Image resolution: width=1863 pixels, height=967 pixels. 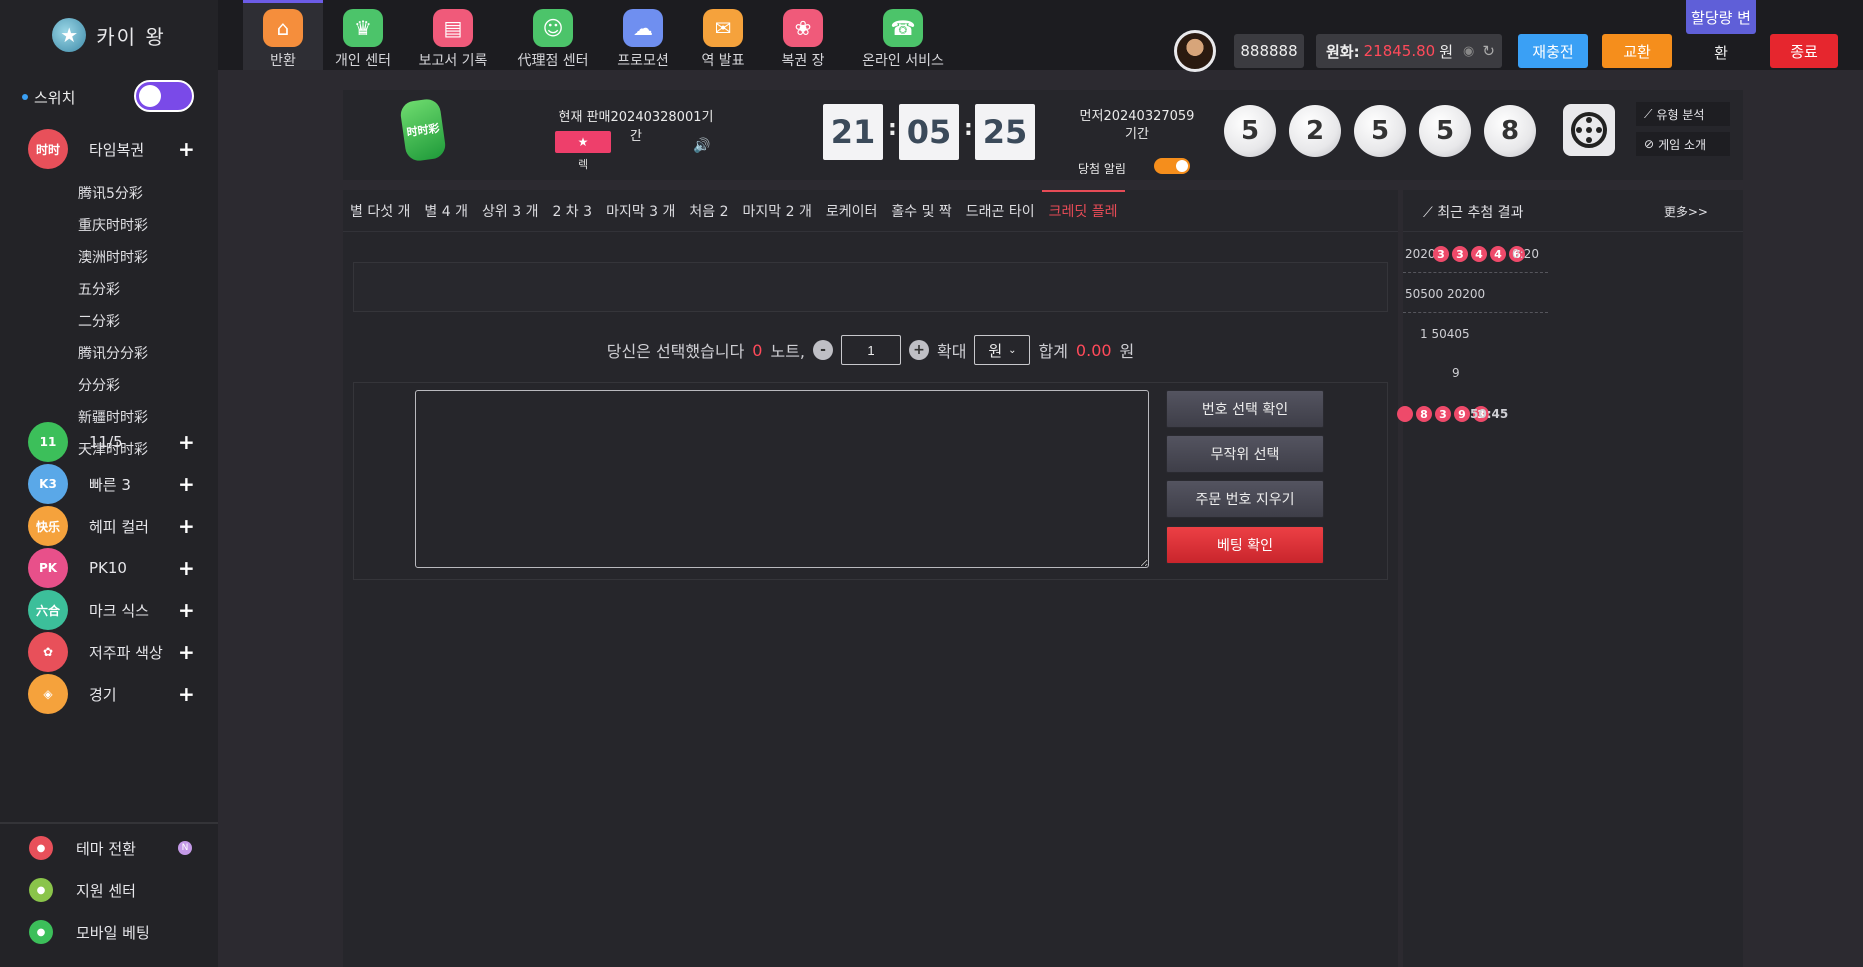 What do you see at coordinates (119, 526) in the screenshot?
I see `sidebar-category-label: 헤피 컬러` at bounding box center [119, 526].